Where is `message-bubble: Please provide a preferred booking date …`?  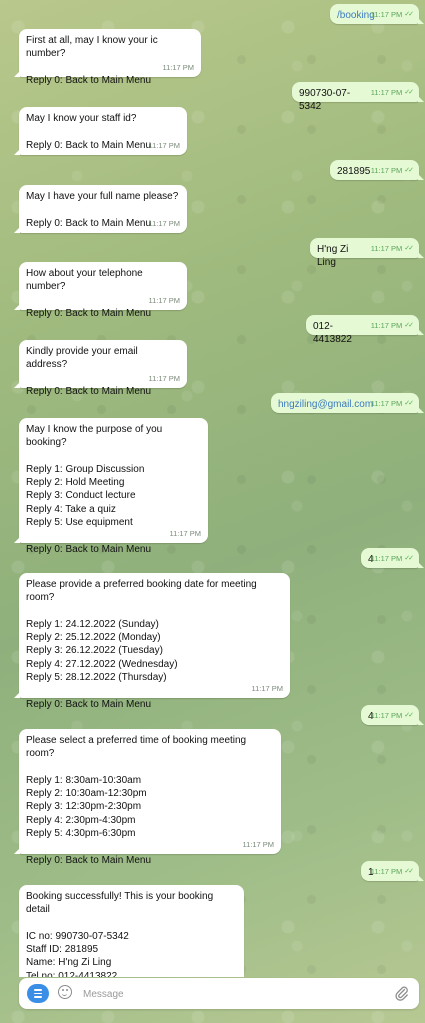 message-bubble: Please provide a preferred booking date … is located at coordinates (152, 641).